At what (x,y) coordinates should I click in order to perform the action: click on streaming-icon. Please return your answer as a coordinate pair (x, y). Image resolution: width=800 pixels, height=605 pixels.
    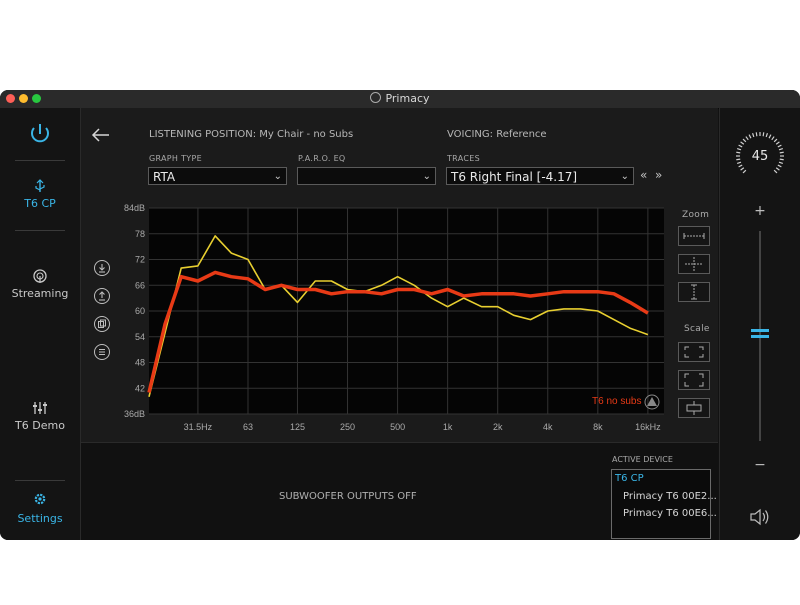
    Looking at the image, I should click on (40, 276).